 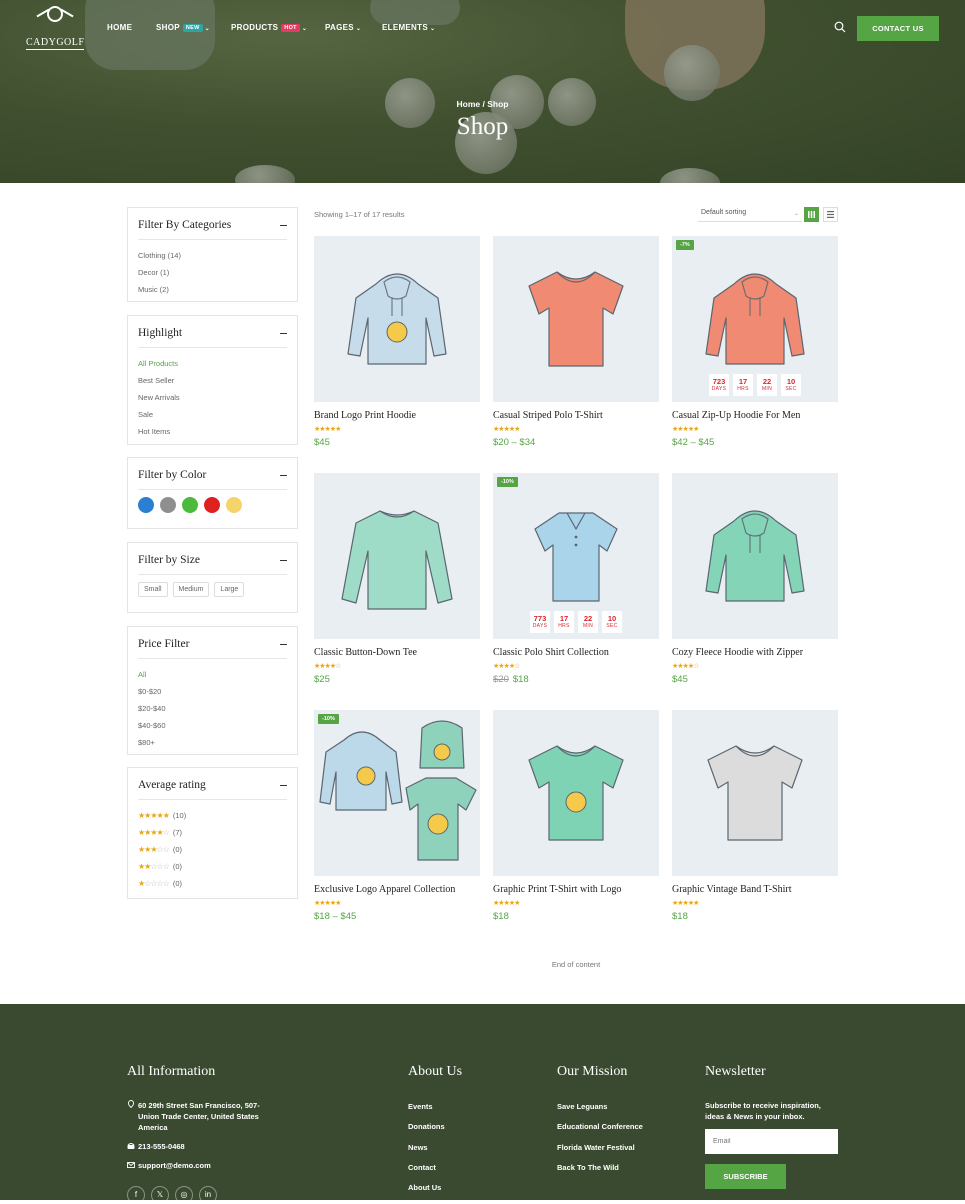 What do you see at coordinates (343, 27) in the screenshot?
I see `nav-item-pages: PAGES ⌄` at bounding box center [343, 27].